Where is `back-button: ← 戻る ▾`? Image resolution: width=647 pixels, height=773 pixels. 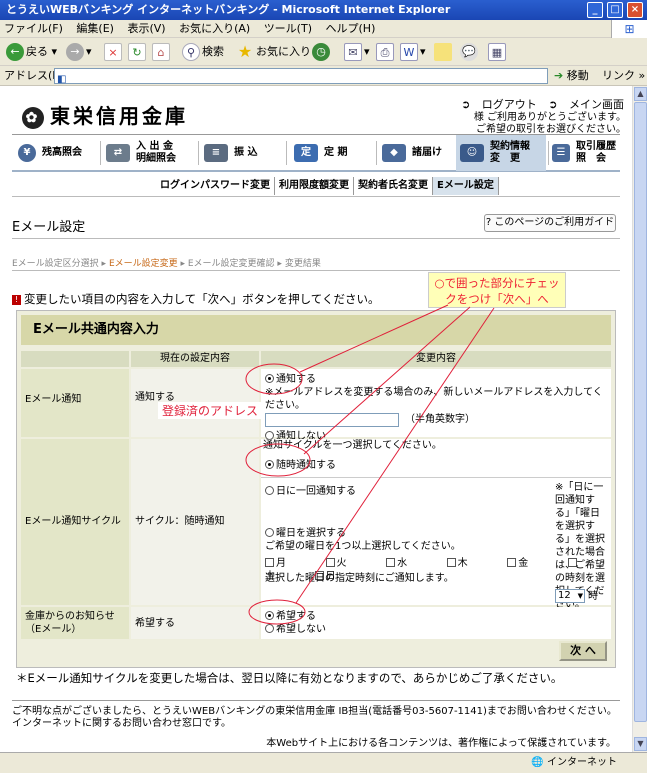
back-button: ← 戻る ▾ is located at coordinates (31, 52).